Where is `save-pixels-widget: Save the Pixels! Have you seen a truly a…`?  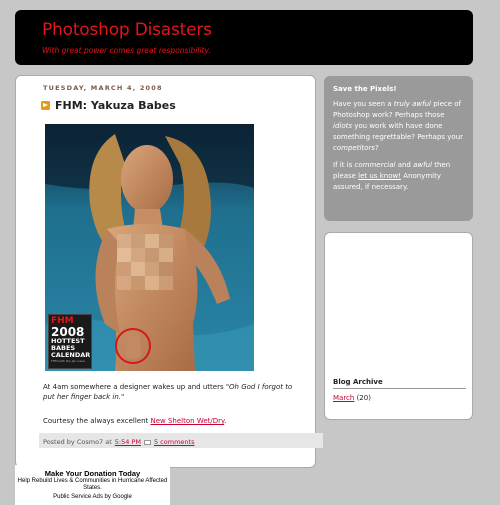 save-pixels-widget: Save the Pixels! Have you seen a truly a… is located at coordinates (398, 148).